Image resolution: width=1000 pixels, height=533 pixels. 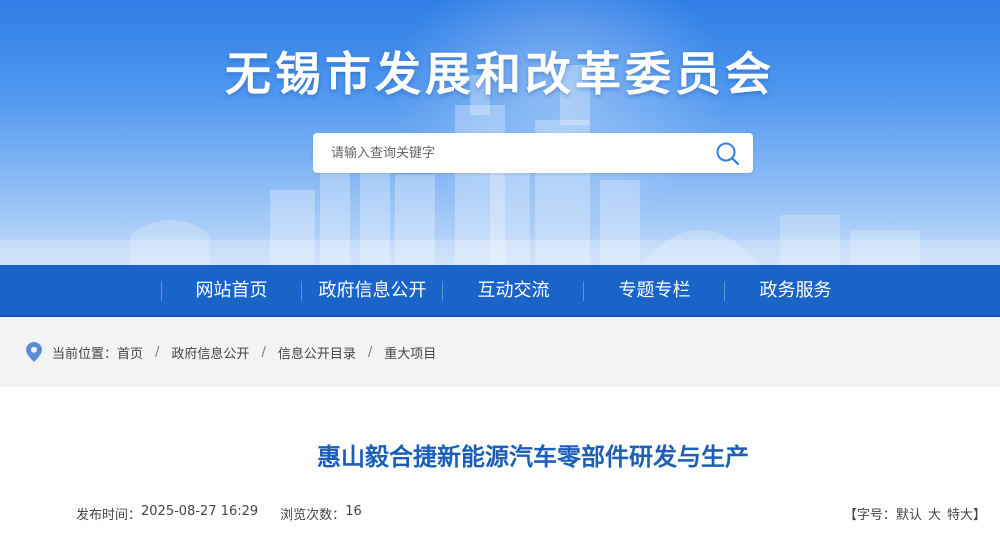 I want to click on nav-item-topics: 专题专栏, so click(x=654, y=291).